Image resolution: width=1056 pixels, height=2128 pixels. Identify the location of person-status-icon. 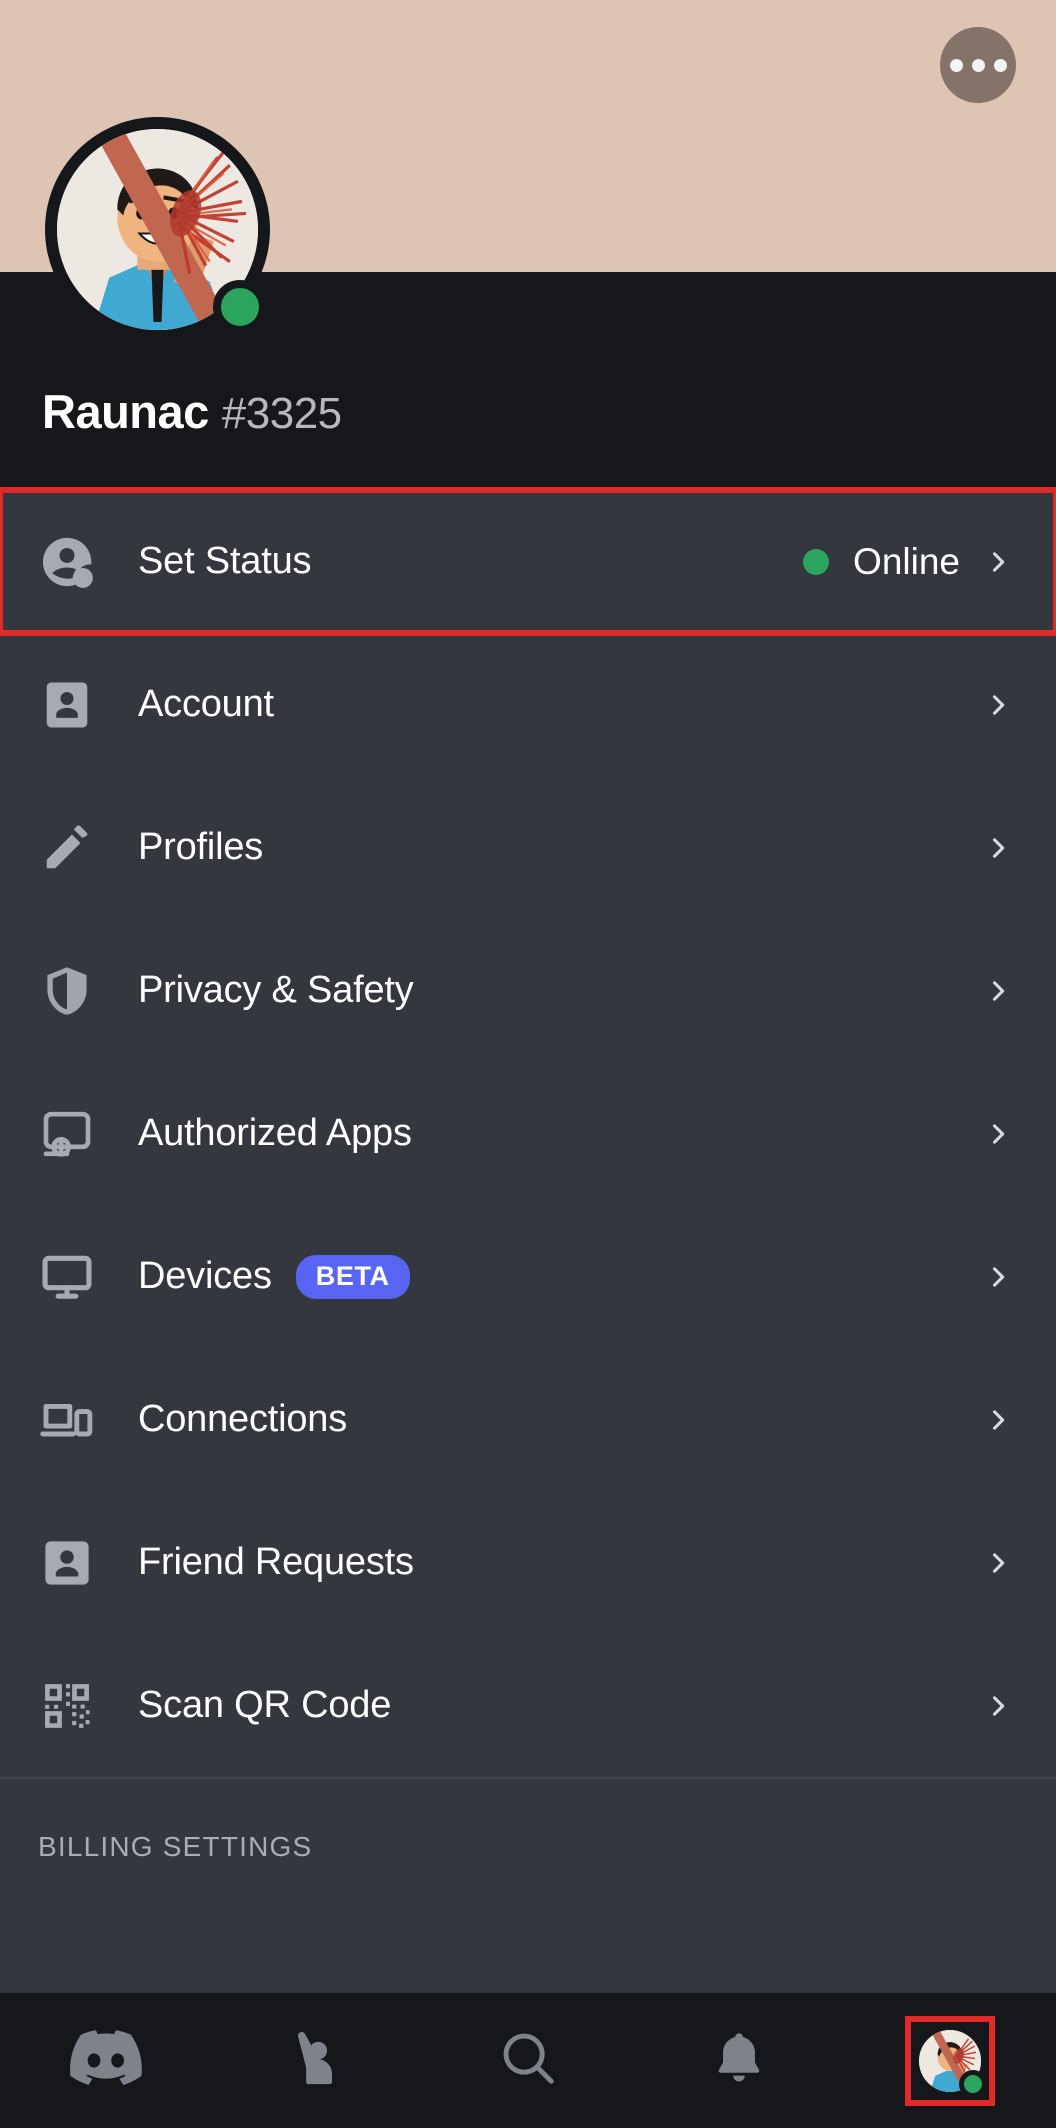
(67, 562).